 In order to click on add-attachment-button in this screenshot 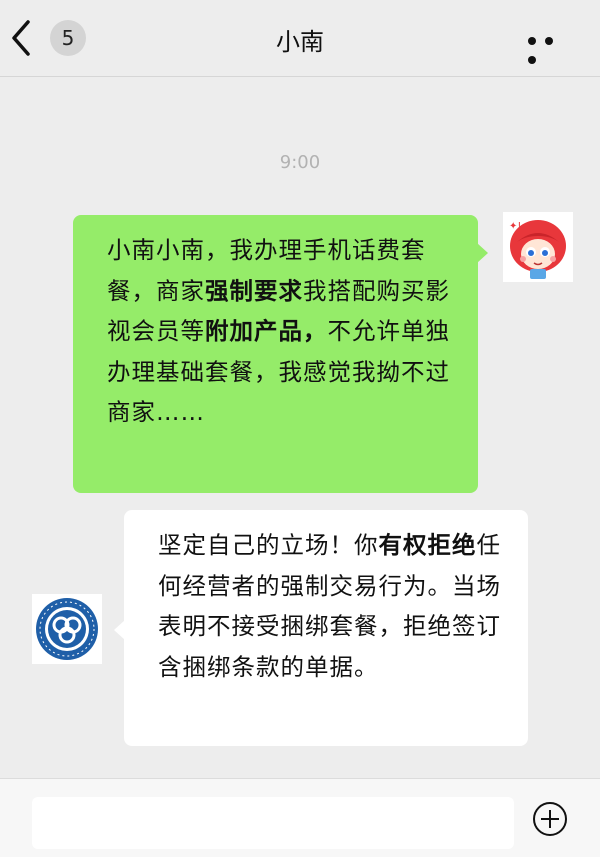, I will do `click(550, 819)`.